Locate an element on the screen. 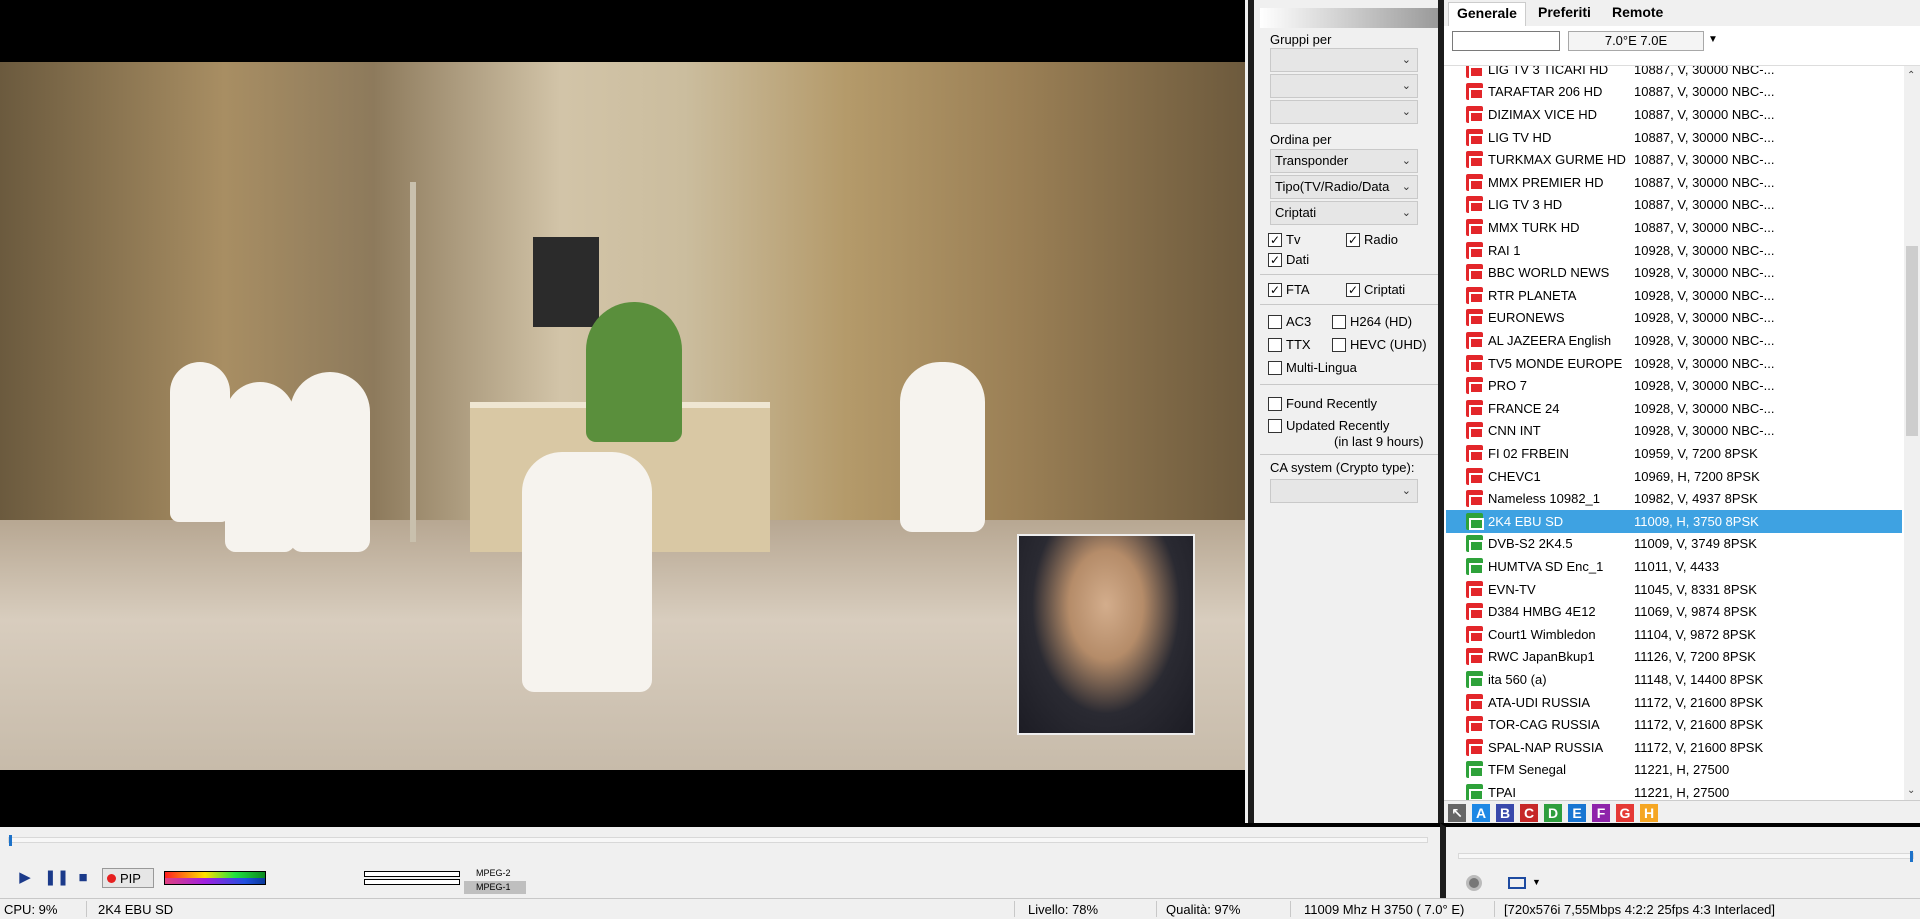 This screenshot has height=919, width=1920. disc-icon is located at coordinates (1474, 883).